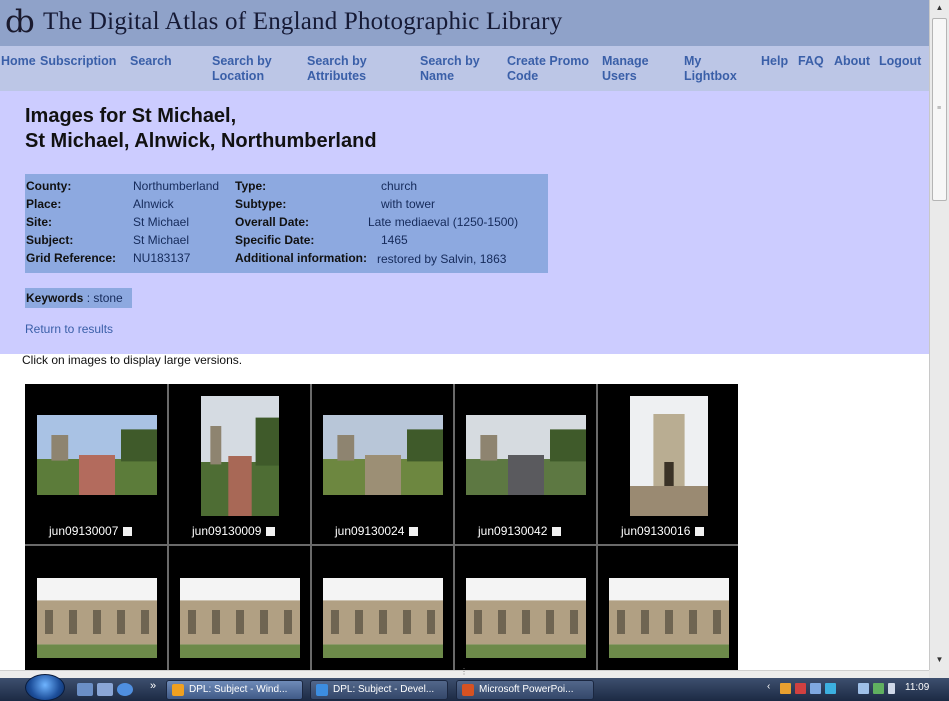  What do you see at coordinates (162, 258) in the screenshot?
I see `grid-reference-value: NU183137` at bounding box center [162, 258].